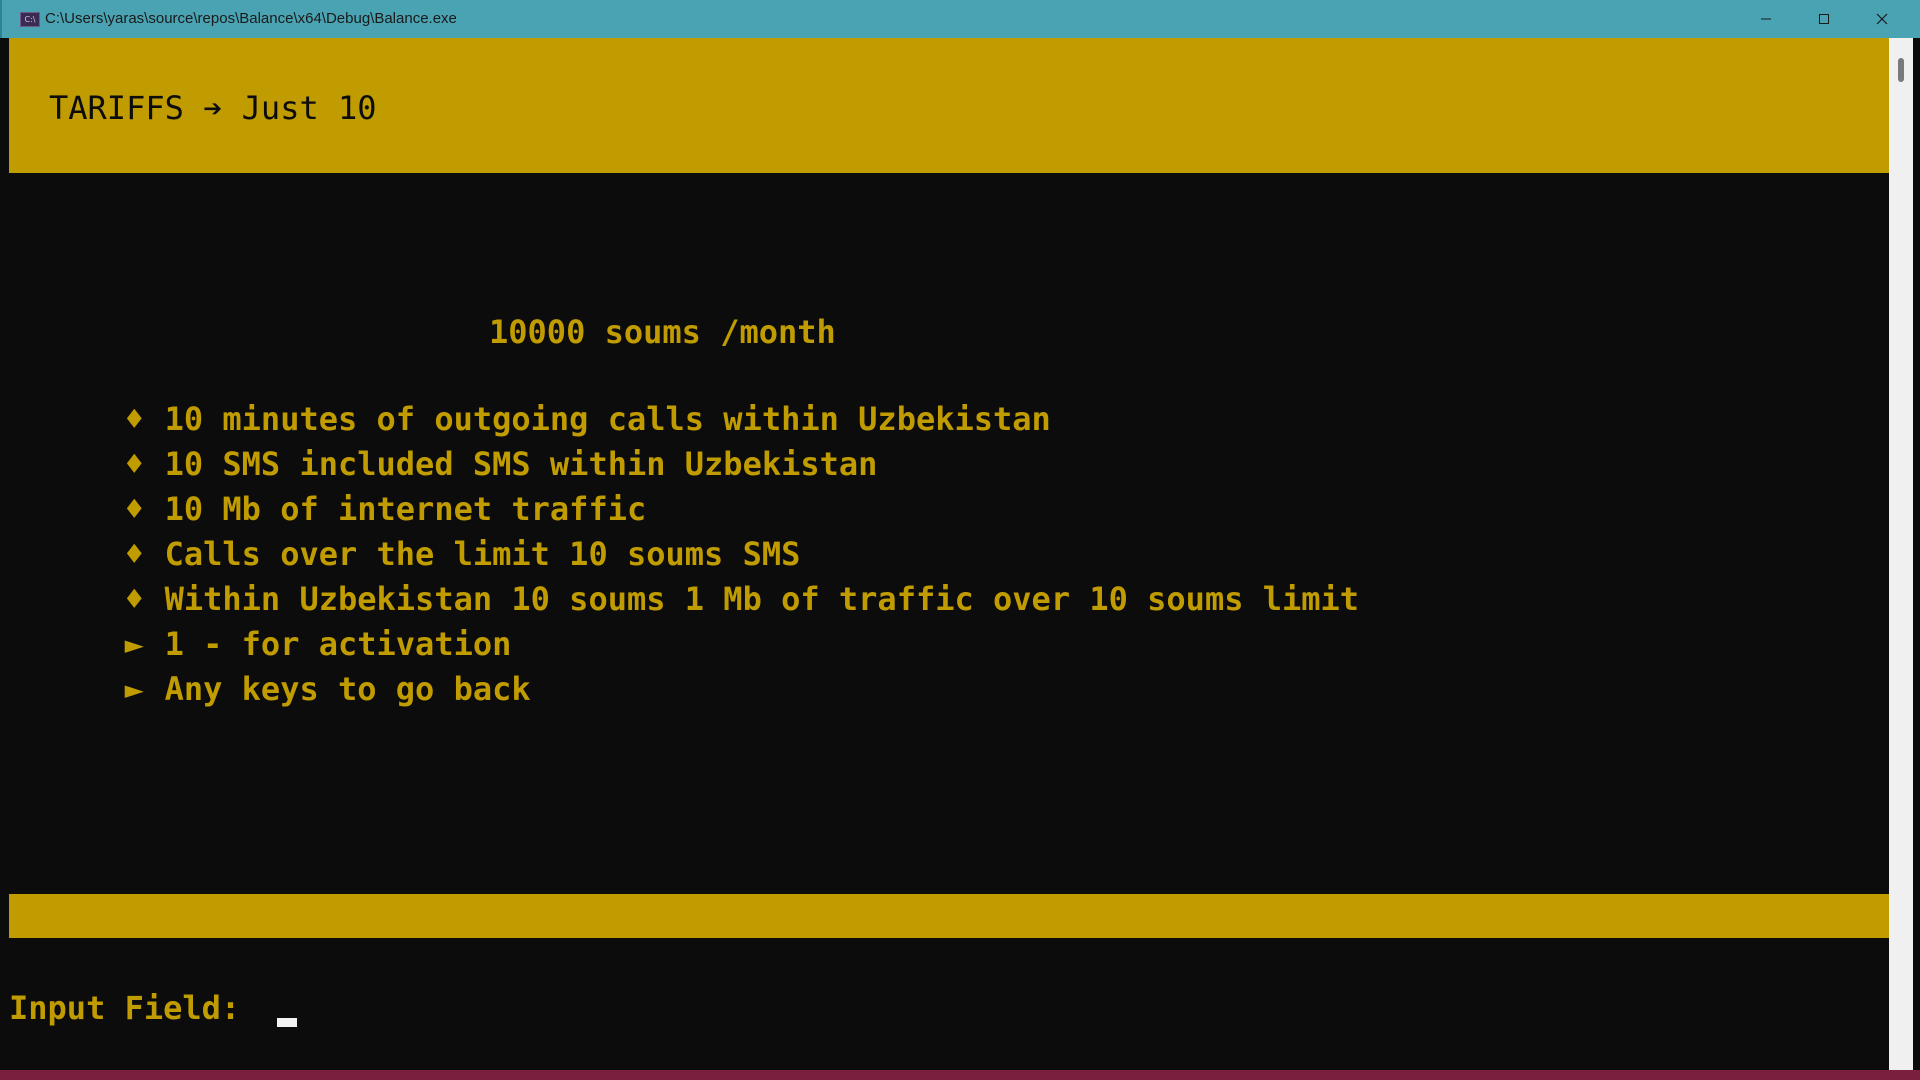  What do you see at coordinates (328, 488) in the screenshot?
I see `feature-item: ♦ 10 Mb of internet traffic` at bounding box center [328, 488].